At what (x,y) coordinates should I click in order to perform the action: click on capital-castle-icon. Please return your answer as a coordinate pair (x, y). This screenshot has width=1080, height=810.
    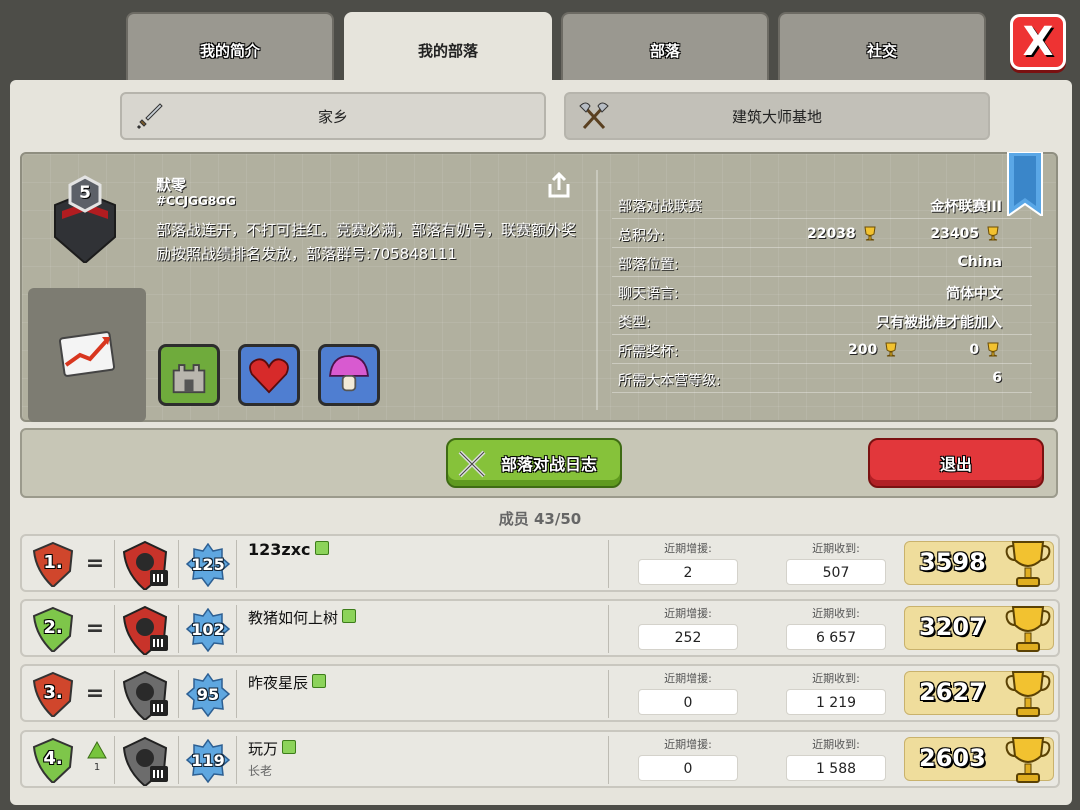
    Looking at the image, I should click on (189, 375).